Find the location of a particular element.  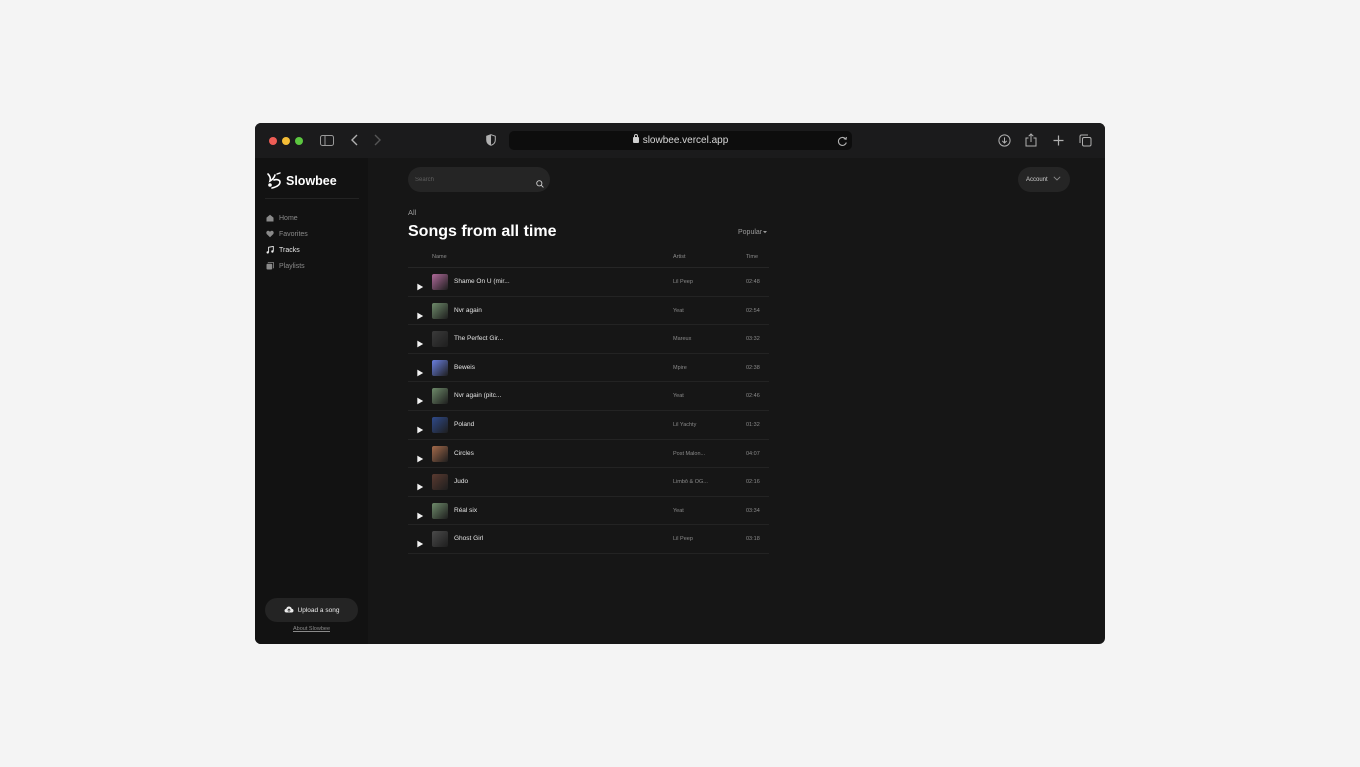

url-text: slowbee.vercel.app is located at coordinates (685, 140).